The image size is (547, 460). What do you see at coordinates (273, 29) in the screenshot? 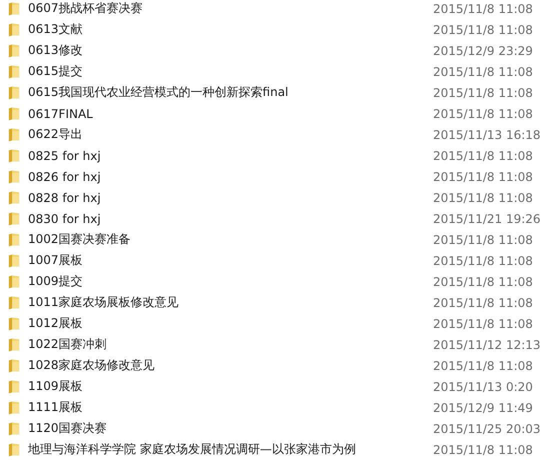
I see `folder-row: 0613文献 2015/11/8 11:08` at bounding box center [273, 29].